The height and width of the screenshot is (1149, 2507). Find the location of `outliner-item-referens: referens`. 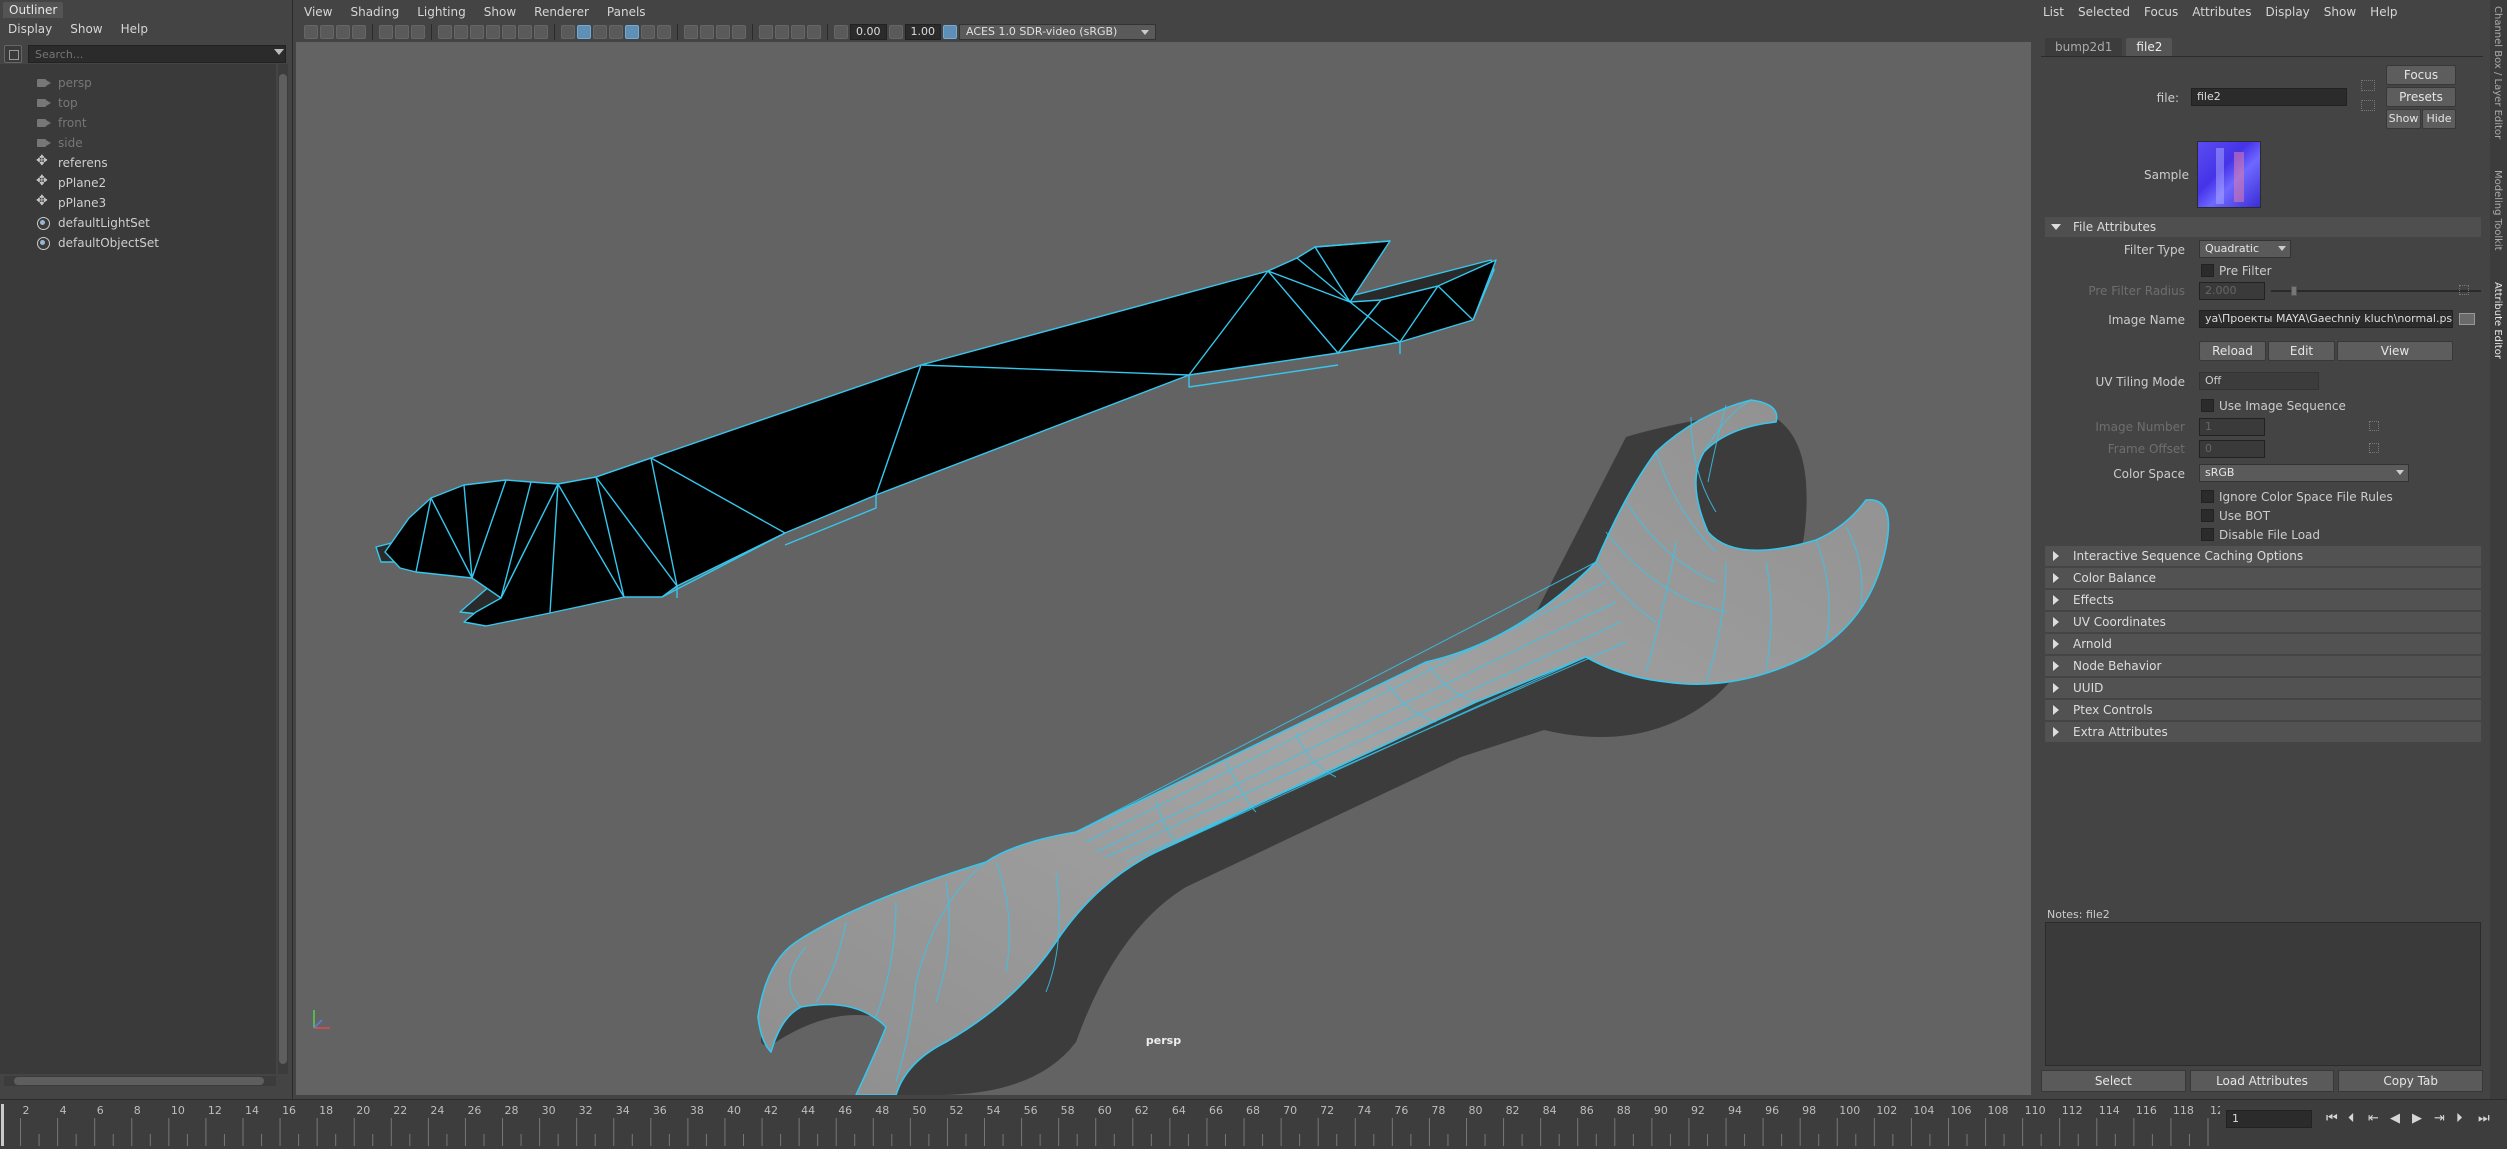

outliner-item-referens: referens is located at coordinates (72, 162).